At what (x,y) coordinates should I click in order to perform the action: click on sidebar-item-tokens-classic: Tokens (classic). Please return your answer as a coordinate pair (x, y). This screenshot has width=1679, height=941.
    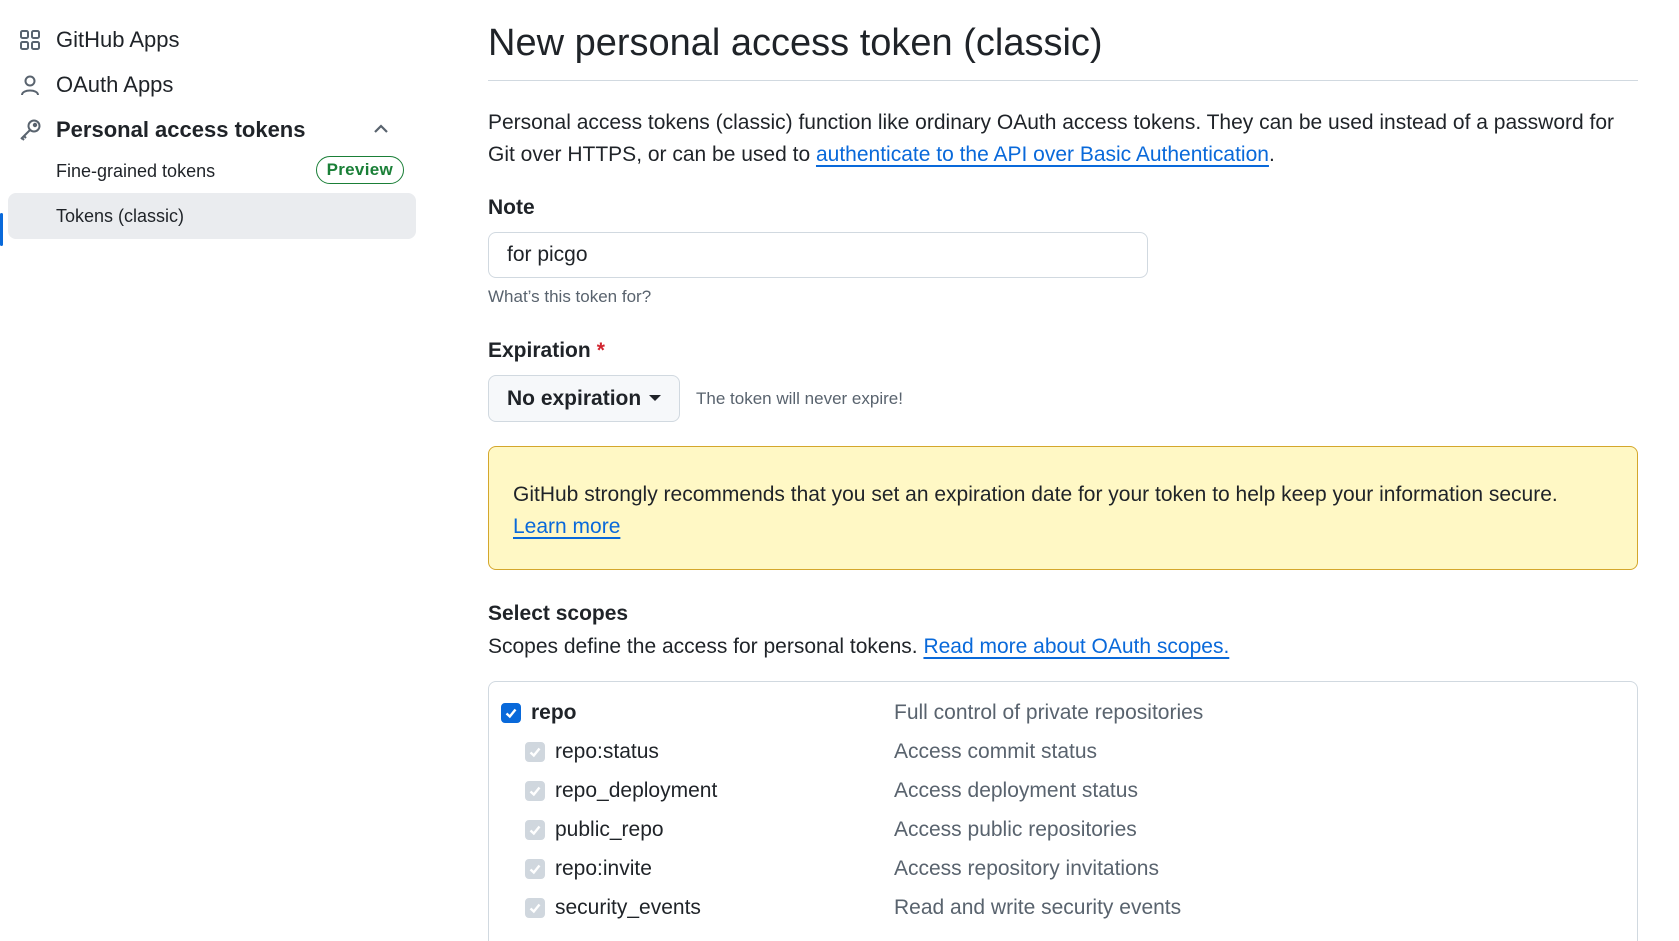
    Looking at the image, I should click on (212, 216).